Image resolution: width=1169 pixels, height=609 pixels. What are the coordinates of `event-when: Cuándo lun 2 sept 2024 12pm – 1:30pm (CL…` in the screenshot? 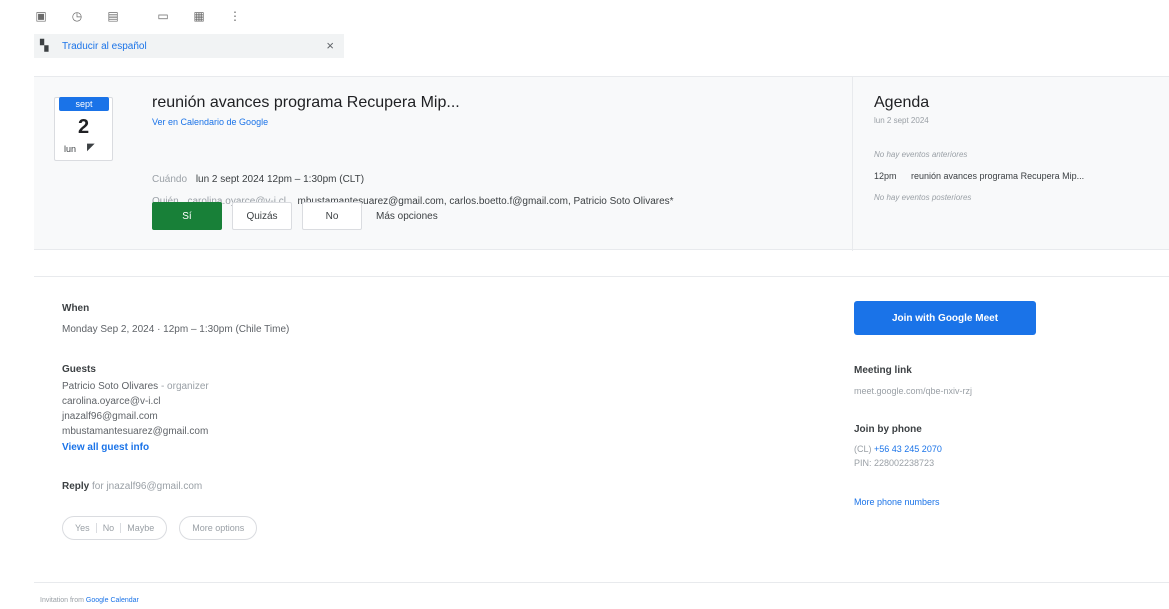 It's located at (258, 179).